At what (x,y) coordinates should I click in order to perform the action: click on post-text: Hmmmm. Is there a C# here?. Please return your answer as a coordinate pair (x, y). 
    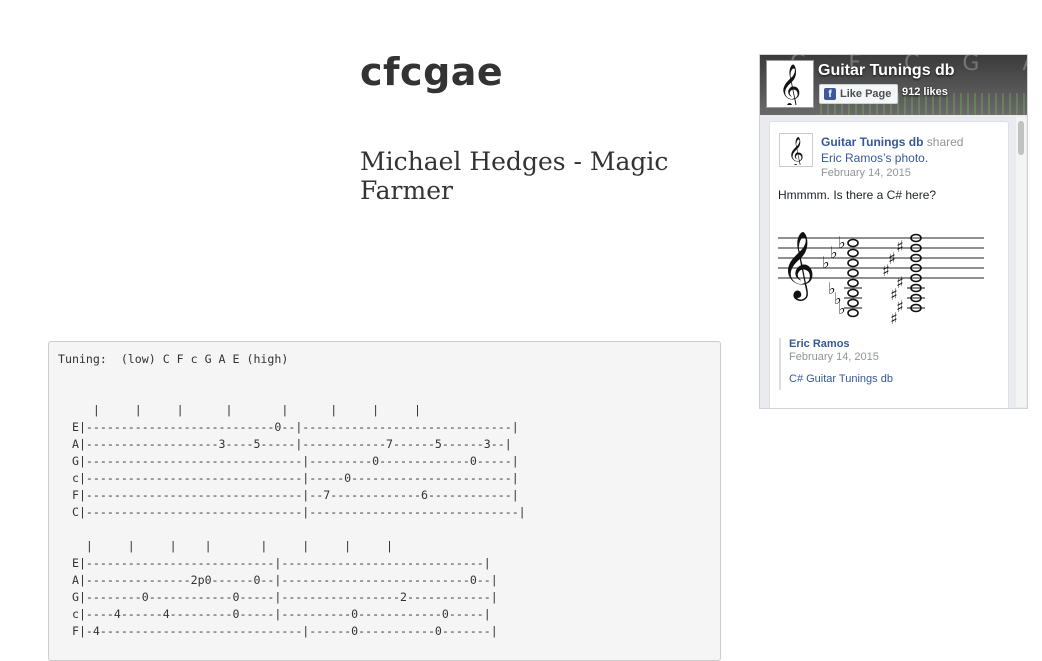
    Looking at the image, I should click on (857, 195).